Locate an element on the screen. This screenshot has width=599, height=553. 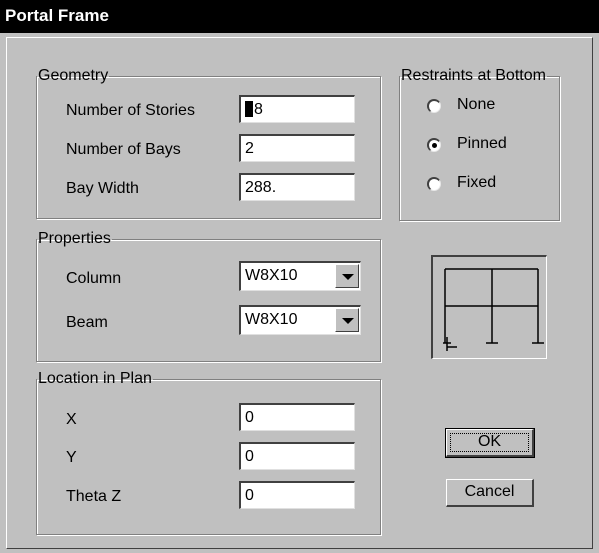
focus-rect is located at coordinates (489, 442).